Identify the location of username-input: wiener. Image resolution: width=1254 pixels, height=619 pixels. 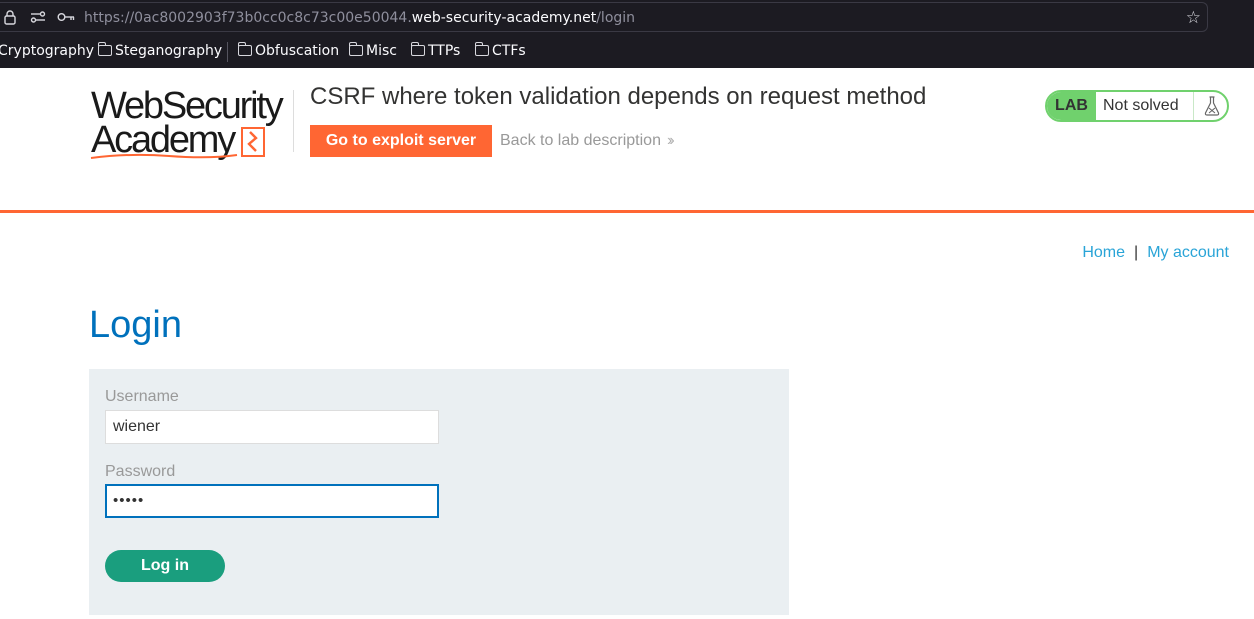
(272, 427).